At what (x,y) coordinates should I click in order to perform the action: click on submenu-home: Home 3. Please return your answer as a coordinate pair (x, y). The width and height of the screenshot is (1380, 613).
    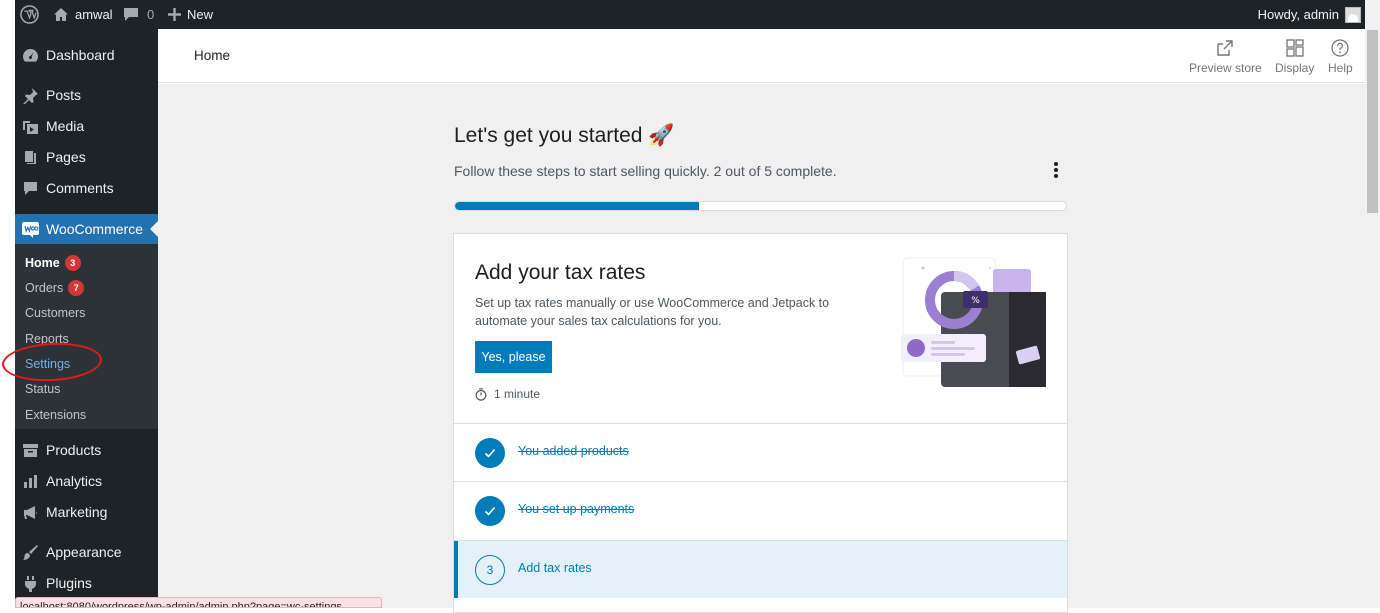
    Looking at the image, I should click on (53, 263).